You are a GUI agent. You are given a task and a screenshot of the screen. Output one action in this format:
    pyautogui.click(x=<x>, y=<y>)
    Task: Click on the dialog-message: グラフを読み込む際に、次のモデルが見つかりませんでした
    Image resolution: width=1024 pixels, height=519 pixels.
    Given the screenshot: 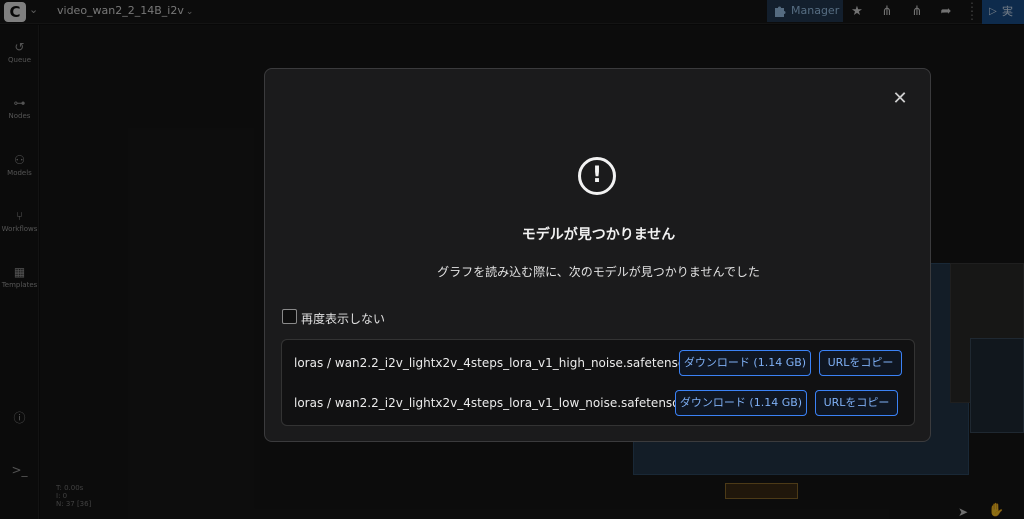 What is the action you would take?
    pyautogui.click(x=598, y=272)
    